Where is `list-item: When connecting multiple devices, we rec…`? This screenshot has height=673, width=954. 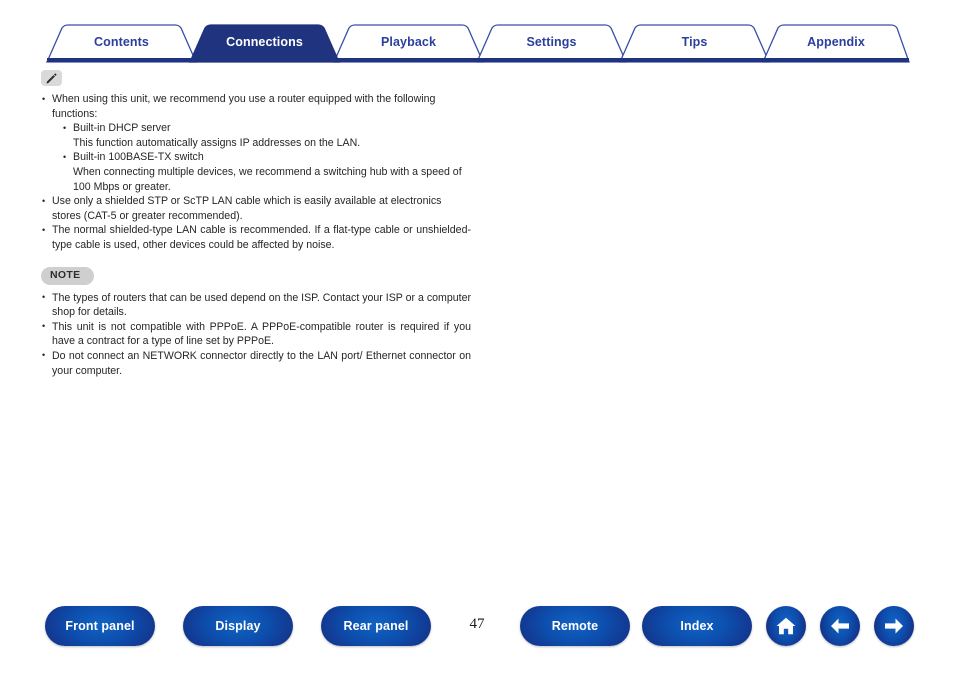 list-item: When connecting multiple devices, we rec… is located at coordinates (267, 179).